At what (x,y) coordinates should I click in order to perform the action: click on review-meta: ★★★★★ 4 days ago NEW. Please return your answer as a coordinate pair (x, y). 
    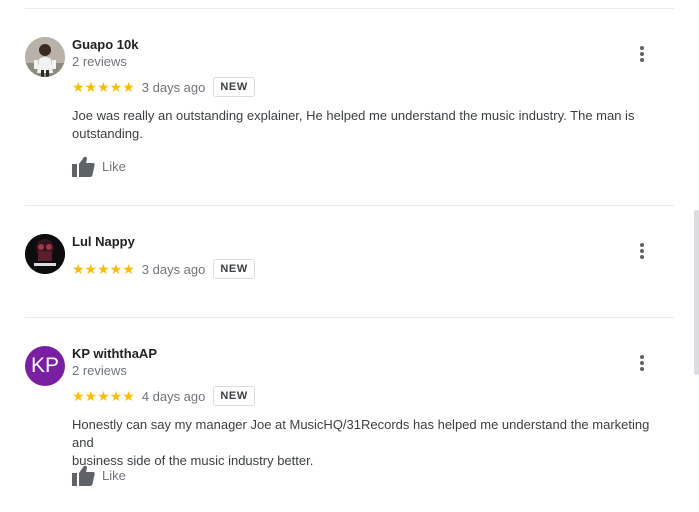
    Looking at the image, I should click on (163, 396).